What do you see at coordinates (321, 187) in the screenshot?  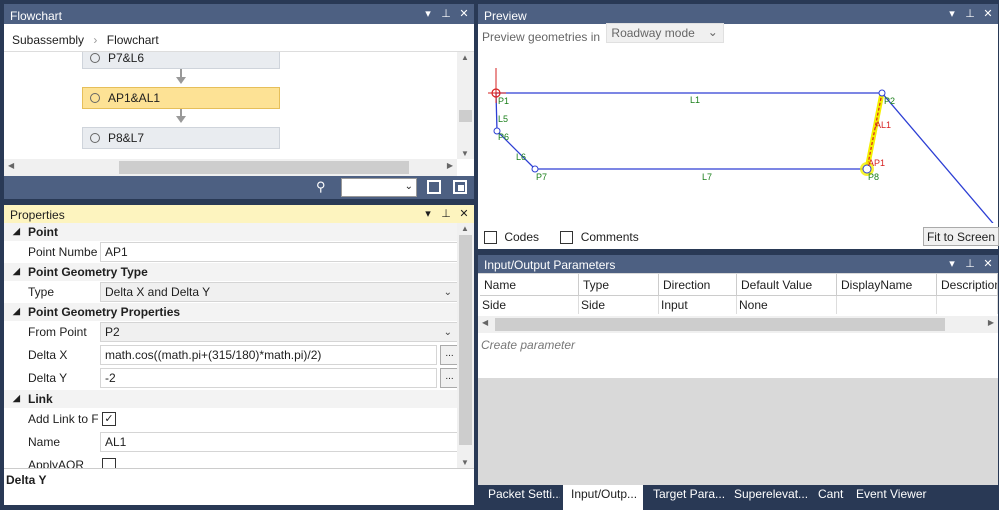 I see `search-icon: ⚲` at bounding box center [321, 187].